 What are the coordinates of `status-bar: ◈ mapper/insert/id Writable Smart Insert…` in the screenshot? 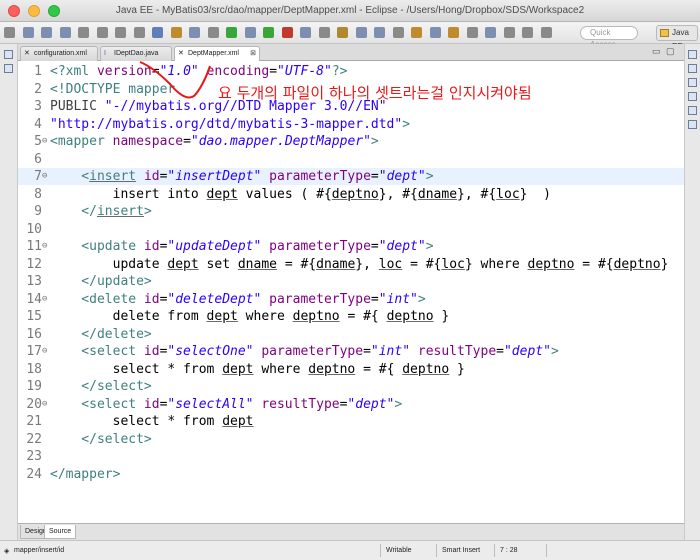 It's located at (350, 550).